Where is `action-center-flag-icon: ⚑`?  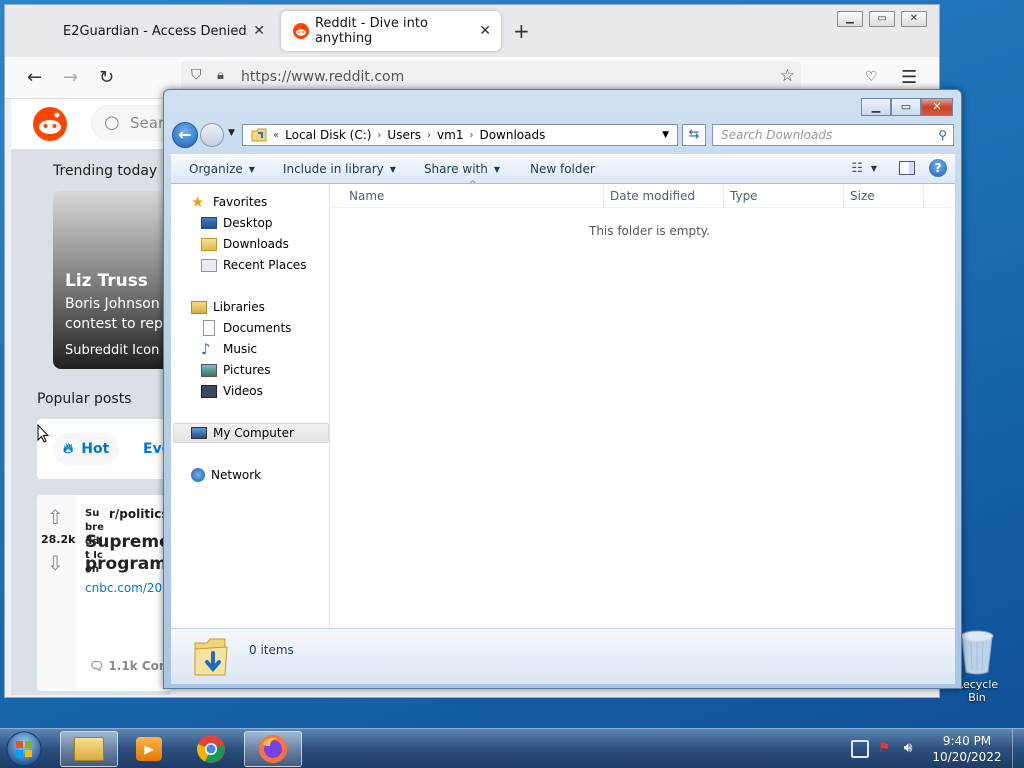 action-center-flag-icon: ⚑ is located at coordinates (884, 749).